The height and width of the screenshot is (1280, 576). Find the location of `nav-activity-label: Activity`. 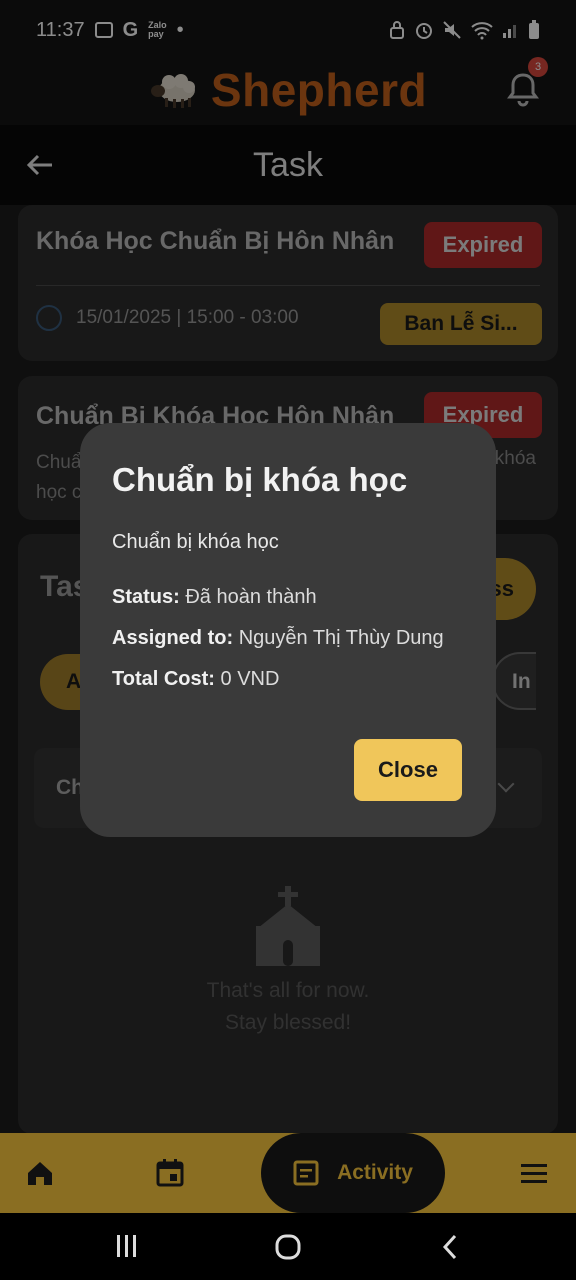

nav-activity-label: Activity is located at coordinates (375, 1172).